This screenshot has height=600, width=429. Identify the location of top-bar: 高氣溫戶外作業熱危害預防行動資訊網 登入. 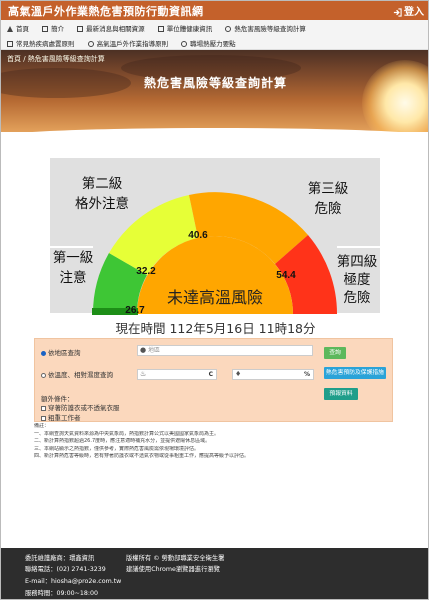
(214, 10).